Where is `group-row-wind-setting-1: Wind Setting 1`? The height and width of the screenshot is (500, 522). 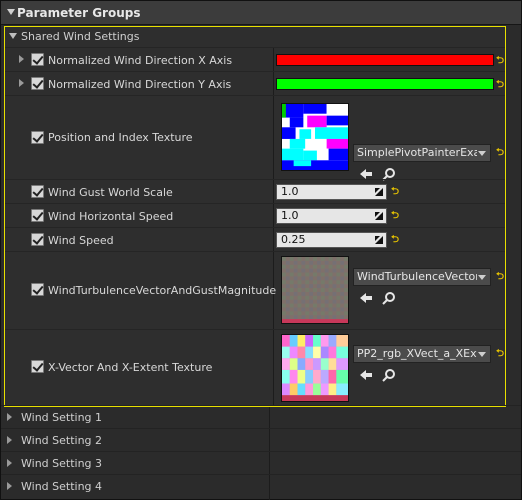 group-row-wind-setting-1: Wind Setting 1 is located at coordinates (261, 416).